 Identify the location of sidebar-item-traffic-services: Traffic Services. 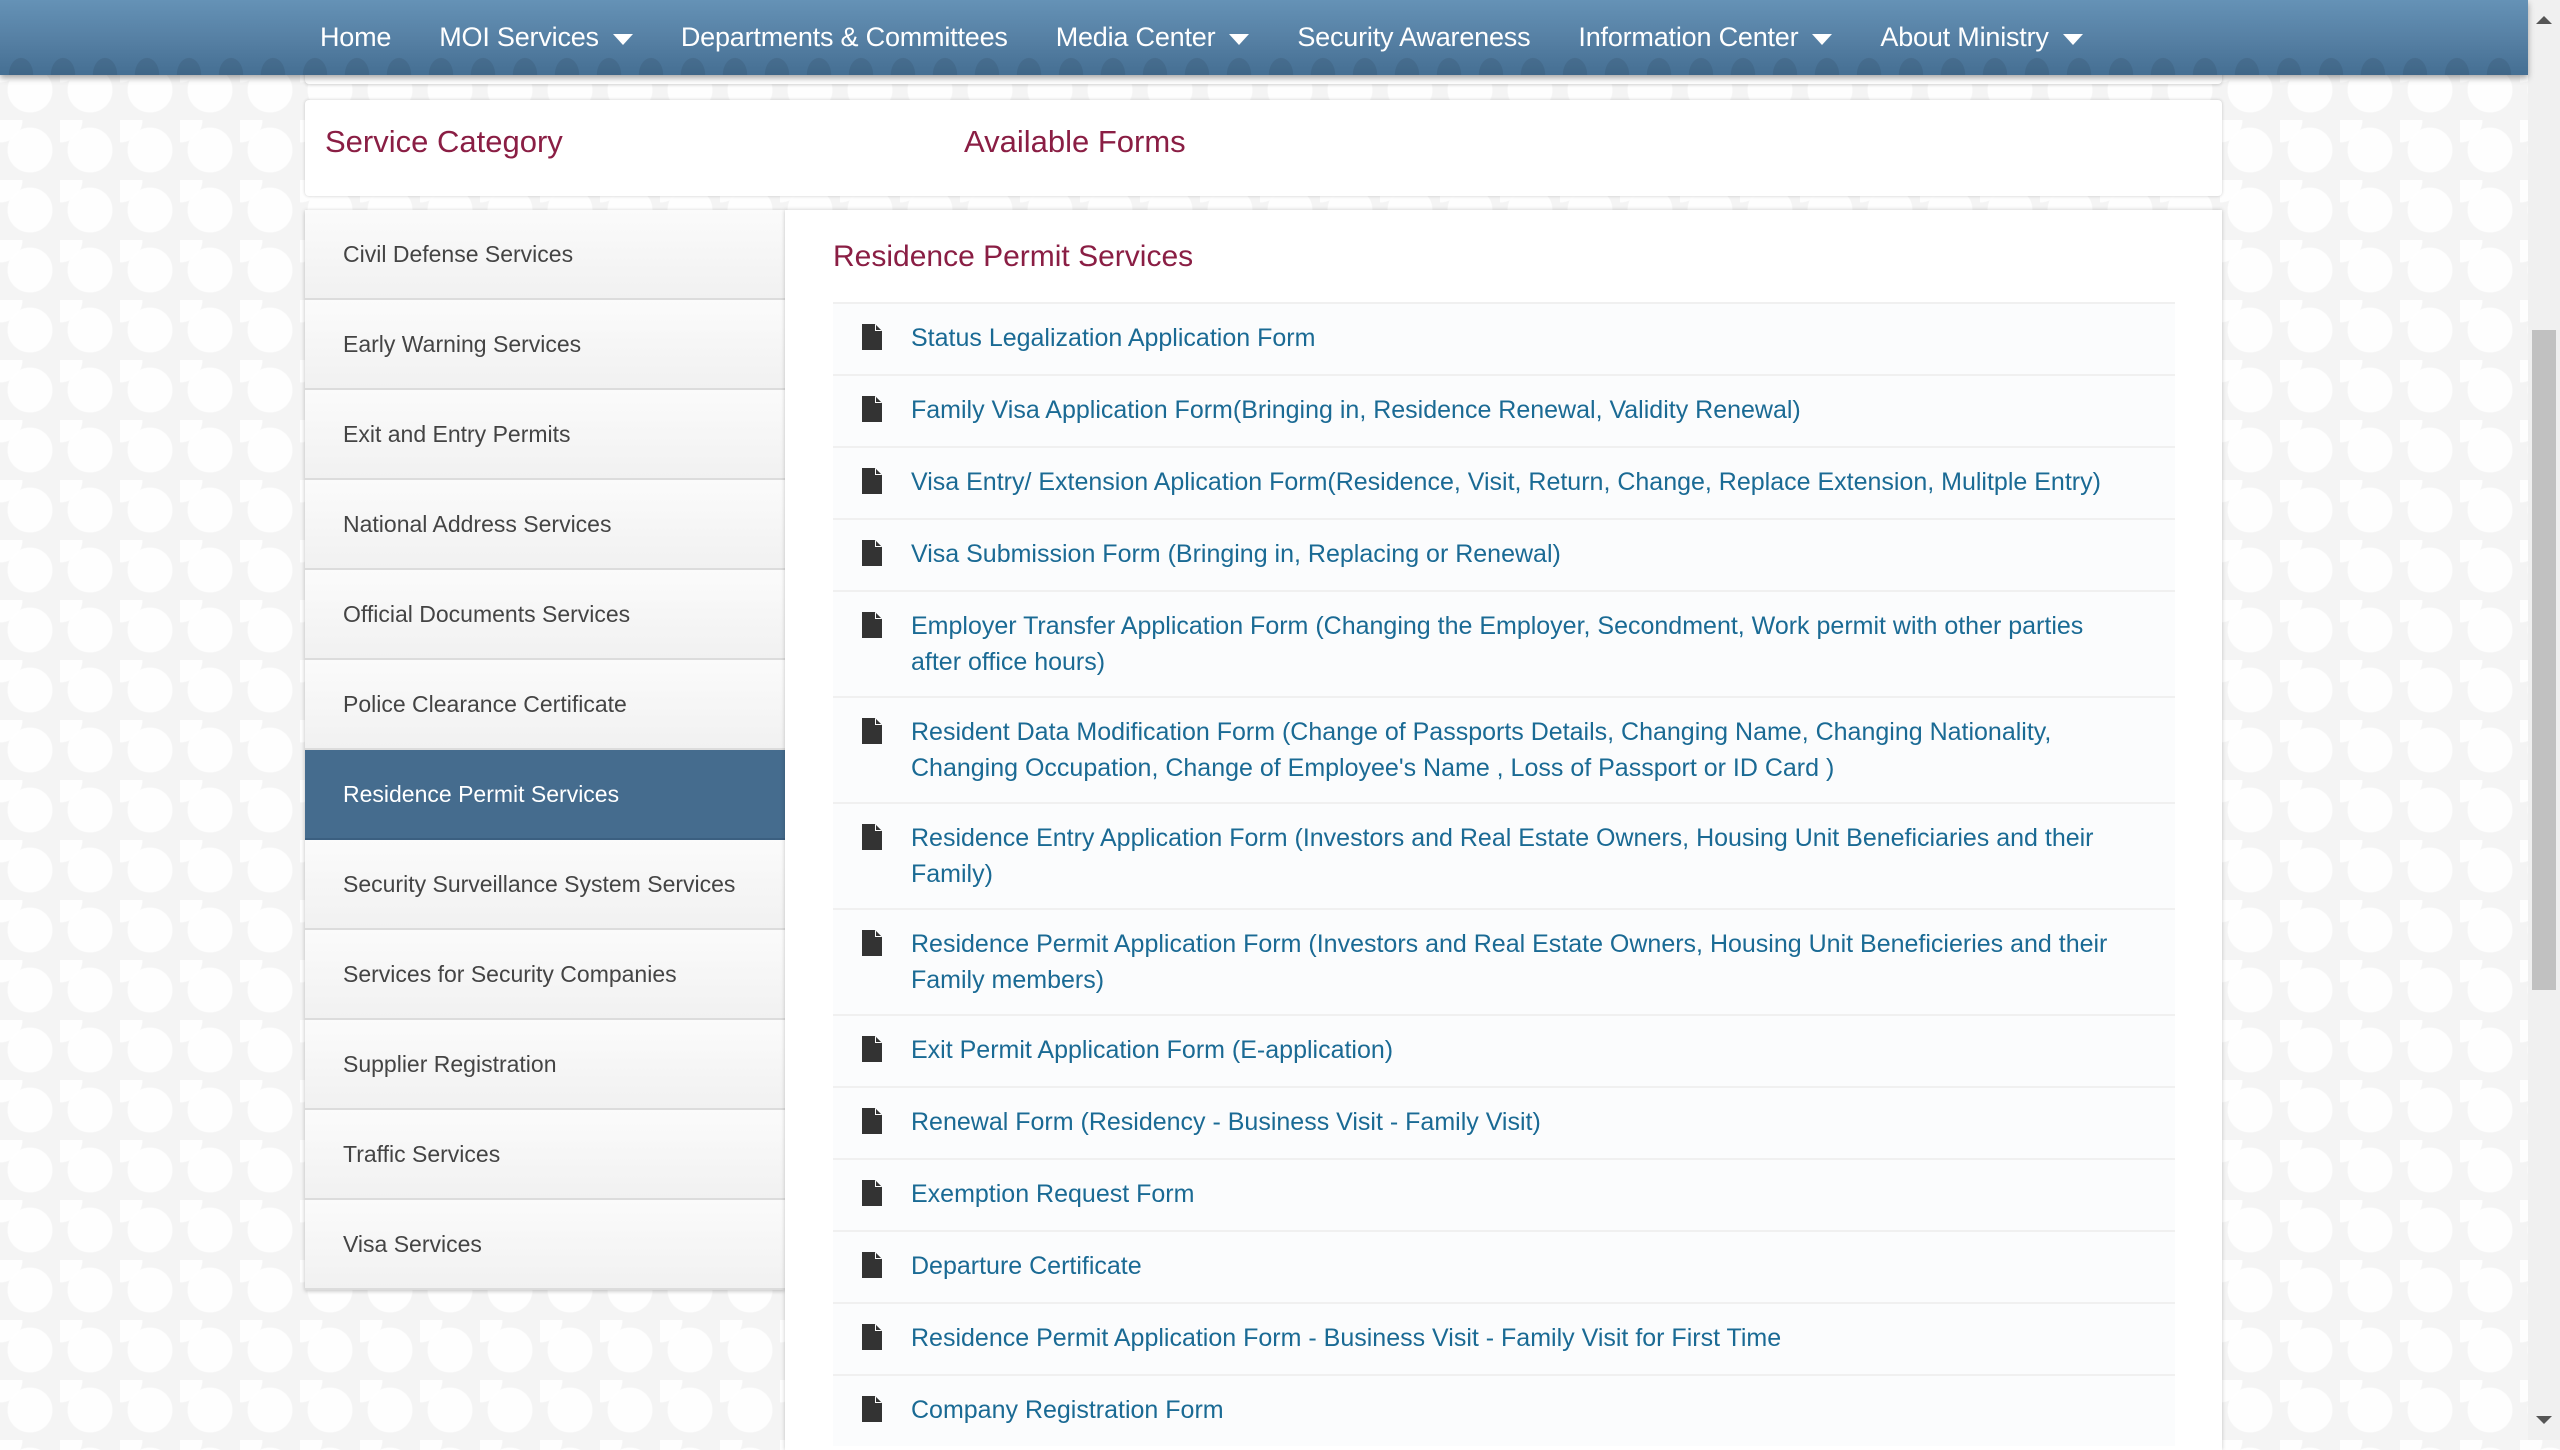
(545, 1155).